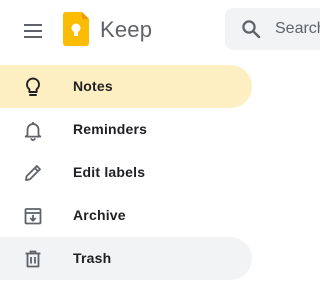 The width and height of the screenshot is (320, 296). I want to click on search-input, so click(297, 29).